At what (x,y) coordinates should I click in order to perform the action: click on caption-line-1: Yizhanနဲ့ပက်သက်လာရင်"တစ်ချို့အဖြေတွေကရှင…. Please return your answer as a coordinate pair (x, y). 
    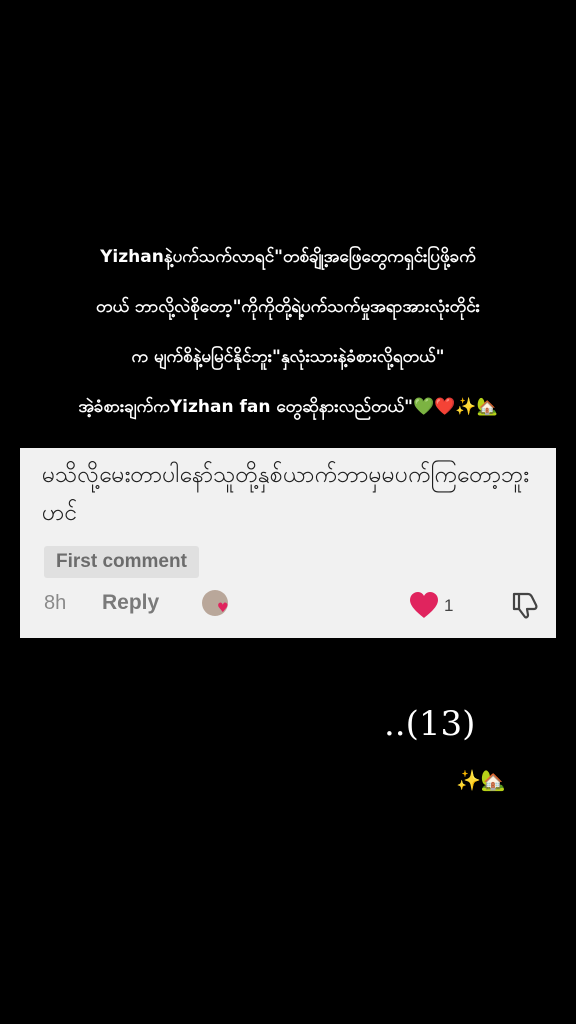
    Looking at the image, I should click on (288, 257).